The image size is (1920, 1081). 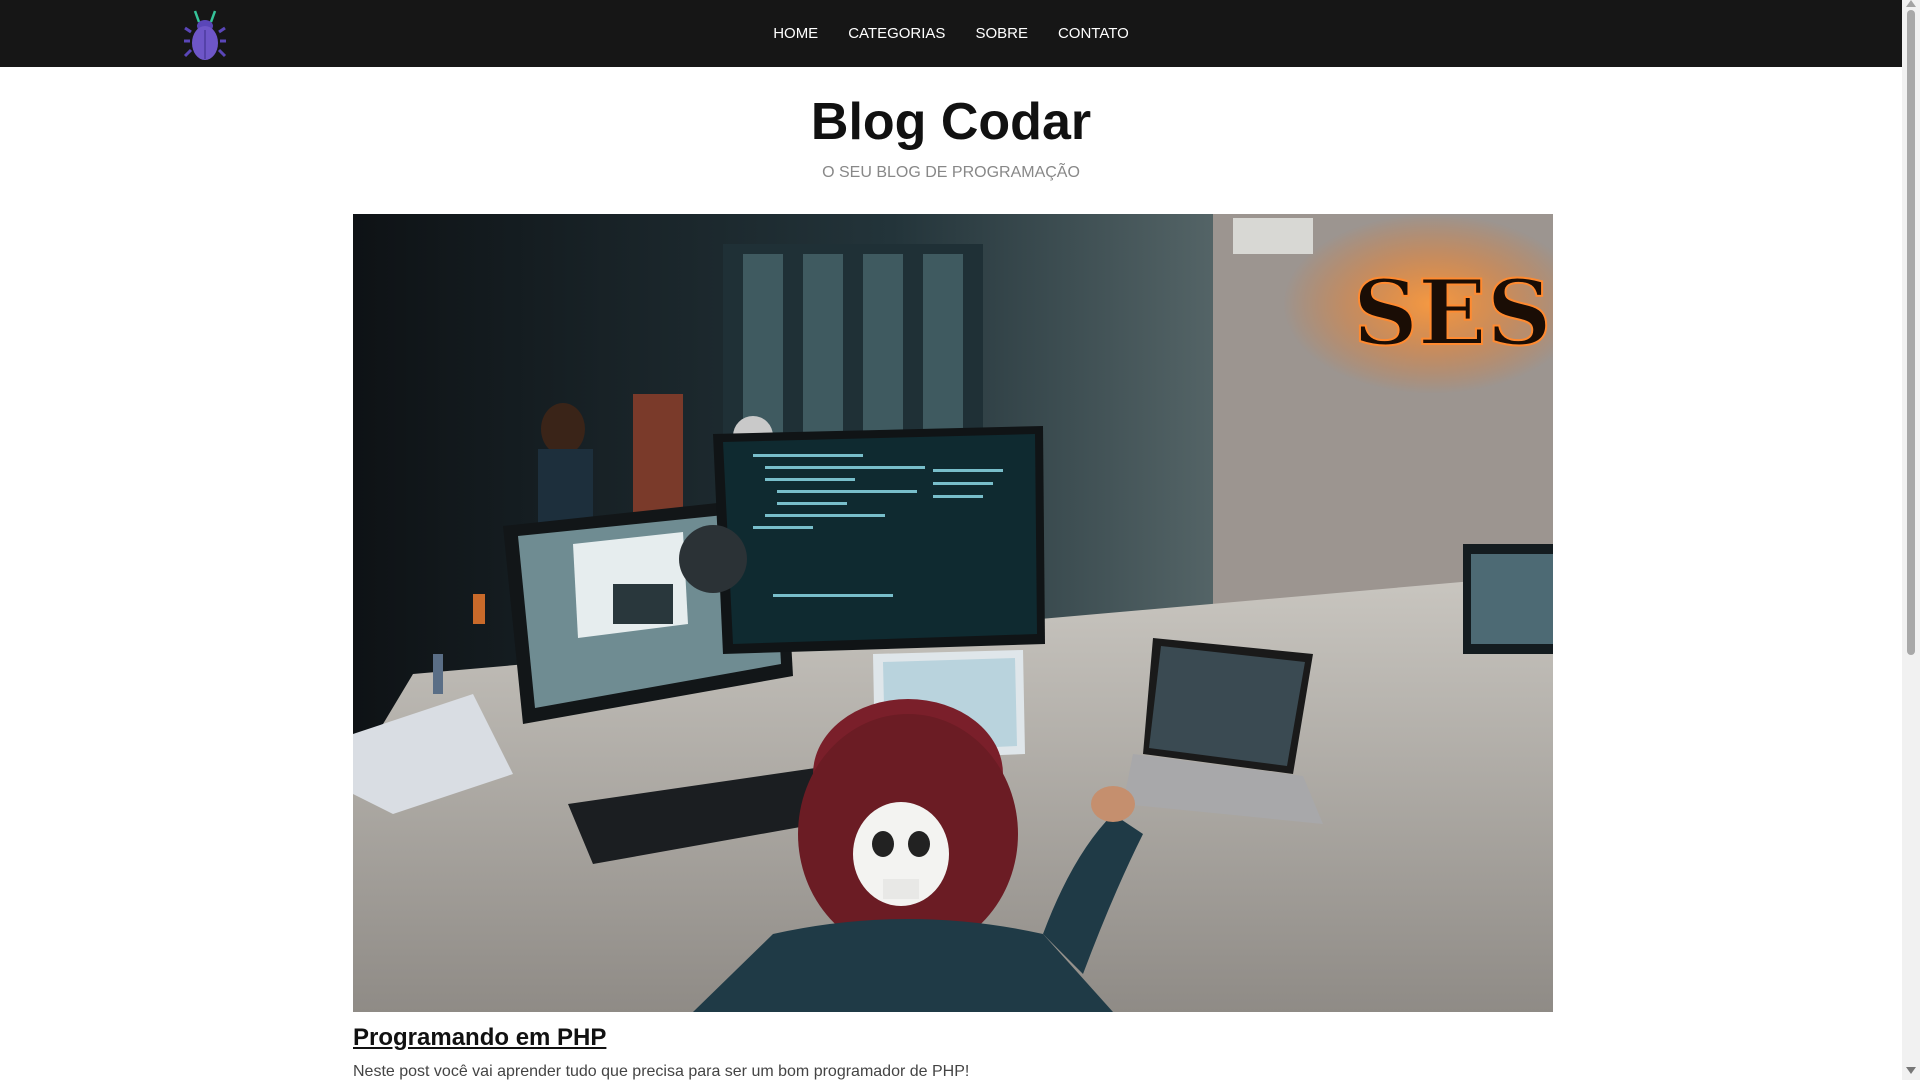 What do you see at coordinates (1093, 33) in the screenshot?
I see `nav-link-contato: CONTATO` at bounding box center [1093, 33].